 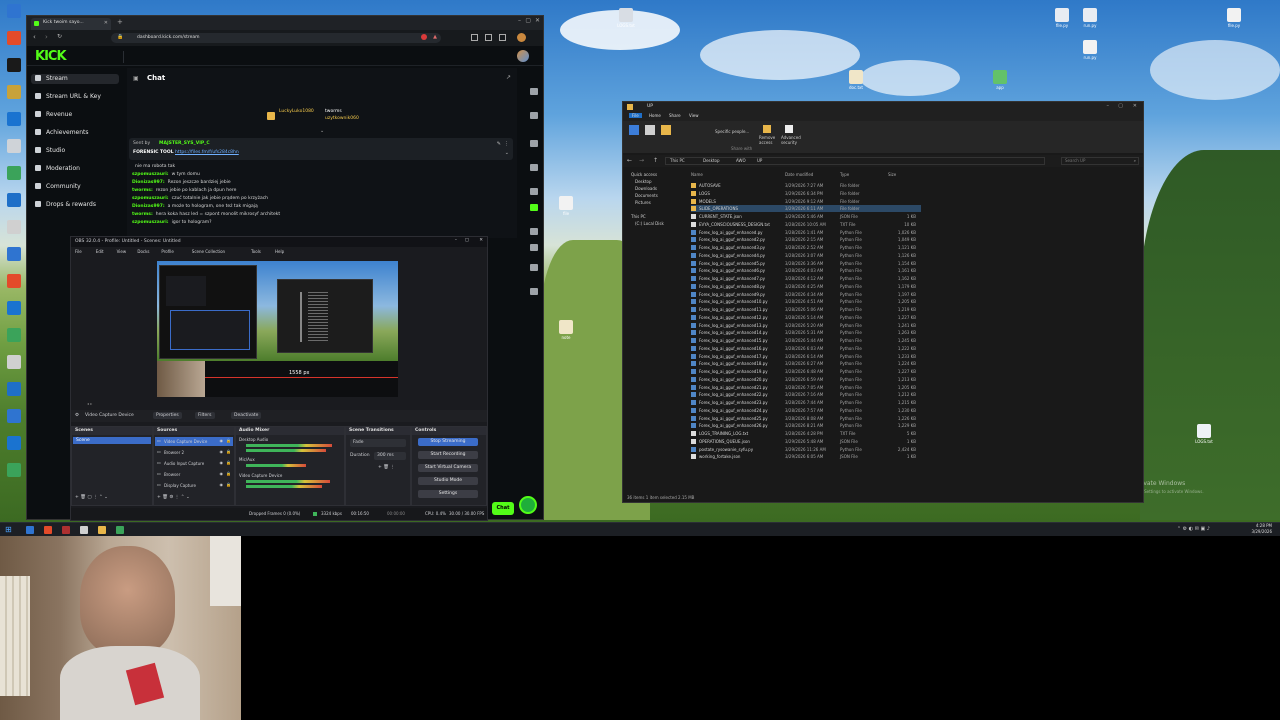 I want to click on ribbon-tab-share: Share, so click(x=675, y=115).